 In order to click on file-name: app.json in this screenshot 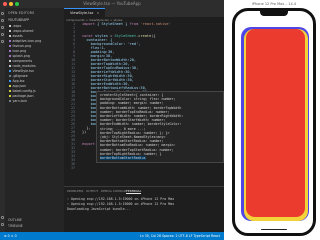, I will do `click(19, 86)`.